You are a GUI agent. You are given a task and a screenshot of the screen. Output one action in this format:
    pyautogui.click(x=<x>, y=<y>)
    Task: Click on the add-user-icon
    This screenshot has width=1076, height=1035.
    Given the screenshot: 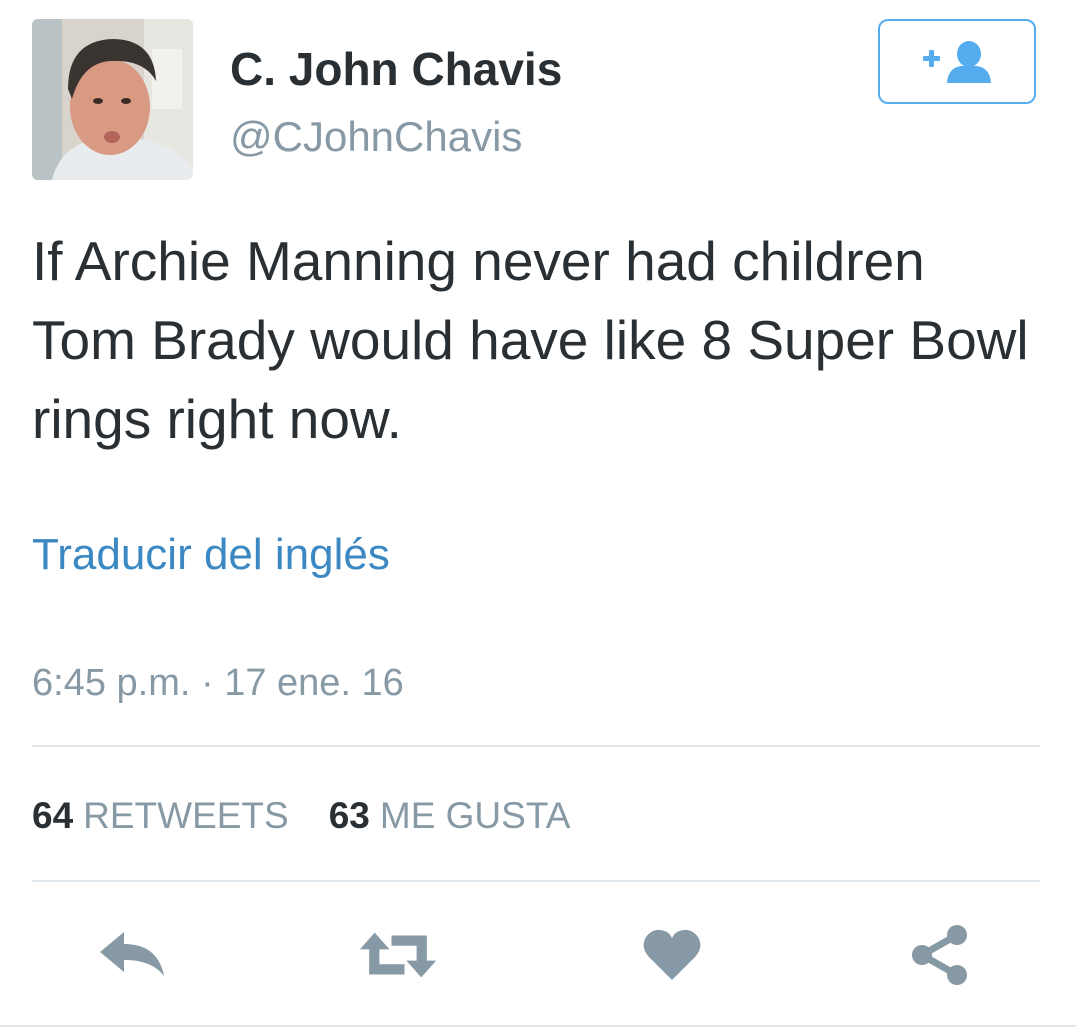 What is the action you would take?
    pyautogui.click(x=957, y=61)
    